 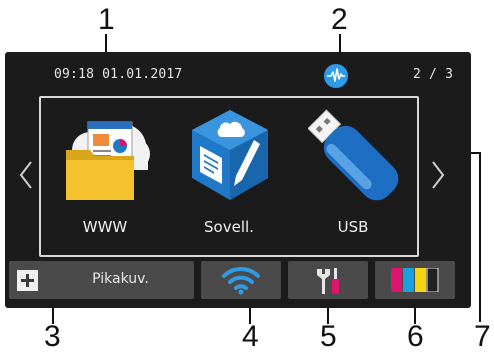 I want to click on settings-button, so click(x=328, y=280).